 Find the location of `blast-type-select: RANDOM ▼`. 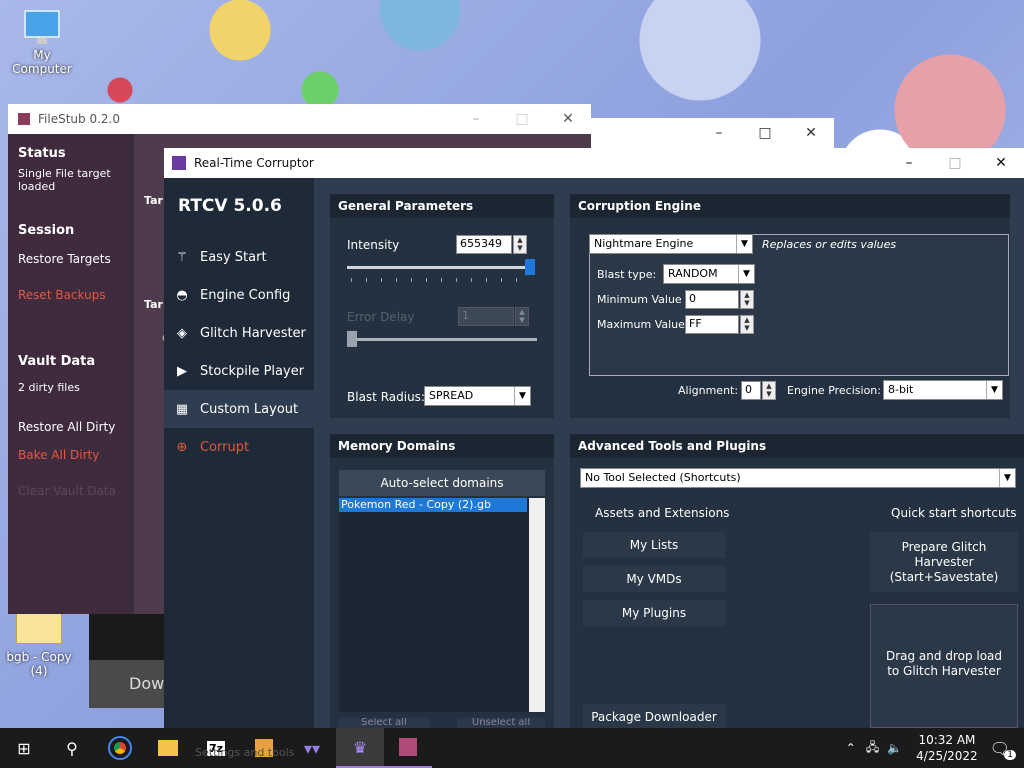

blast-type-select: RANDOM ▼ is located at coordinates (709, 274).